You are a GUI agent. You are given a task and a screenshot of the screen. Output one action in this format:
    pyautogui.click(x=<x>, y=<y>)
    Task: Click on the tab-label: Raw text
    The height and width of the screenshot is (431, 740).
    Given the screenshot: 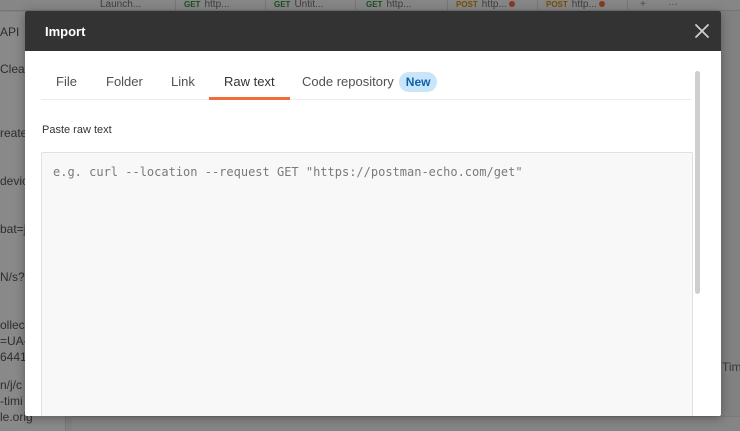 What is the action you would take?
    pyautogui.click(x=249, y=81)
    